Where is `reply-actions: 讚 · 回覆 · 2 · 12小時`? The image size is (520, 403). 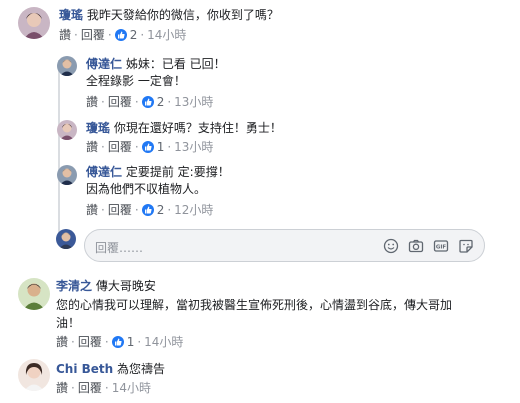 reply-actions: 讚 · 回覆 · 2 · 12小時 is located at coordinates (150, 210).